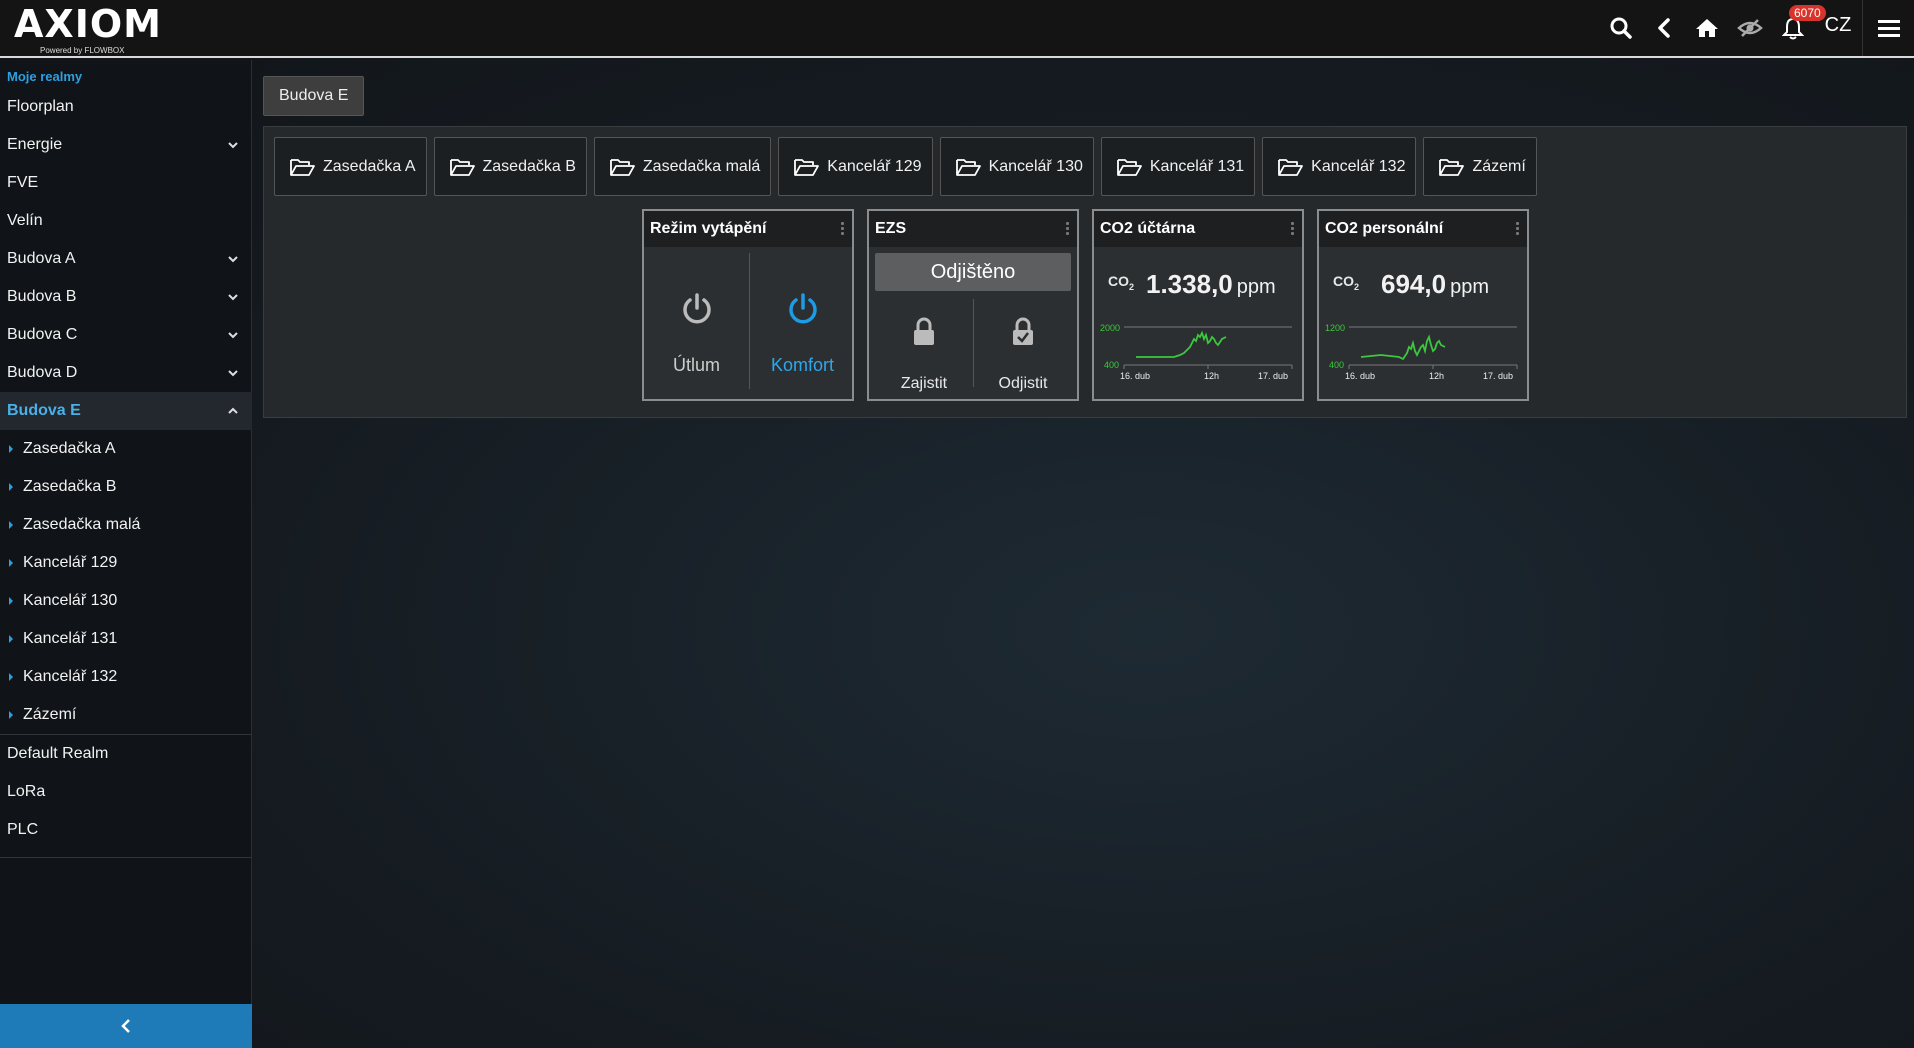 This screenshot has height=1048, width=1914. What do you see at coordinates (1421, 352) in the screenshot?
I see `co2-personnel-sparkline: 1200 400 16. dub 12h 17. dub` at bounding box center [1421, 352].